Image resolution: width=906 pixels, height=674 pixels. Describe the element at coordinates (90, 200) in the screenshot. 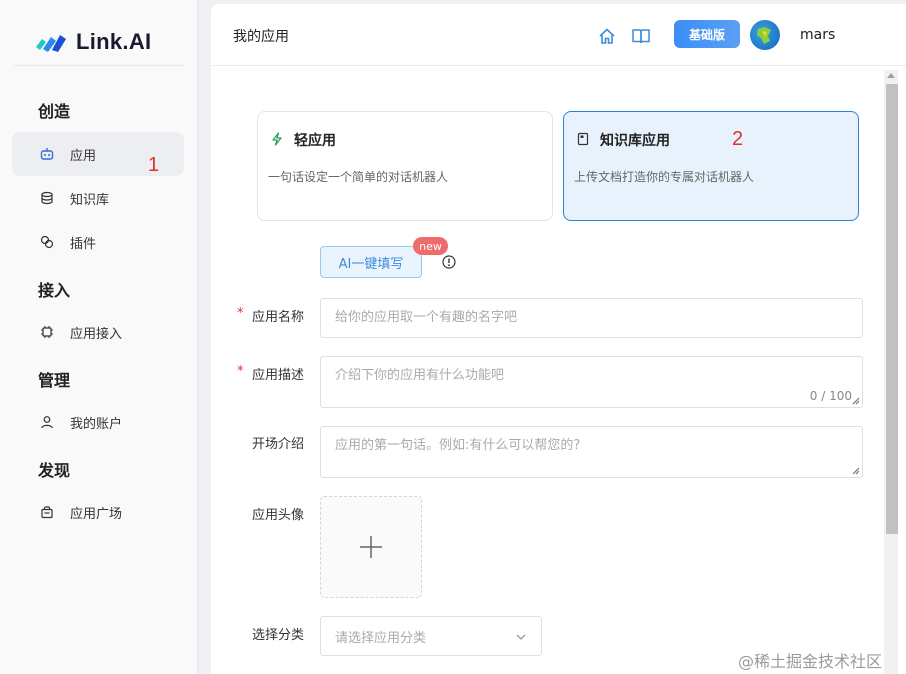

I see `sidebar-item-label: 知识库` at that location.